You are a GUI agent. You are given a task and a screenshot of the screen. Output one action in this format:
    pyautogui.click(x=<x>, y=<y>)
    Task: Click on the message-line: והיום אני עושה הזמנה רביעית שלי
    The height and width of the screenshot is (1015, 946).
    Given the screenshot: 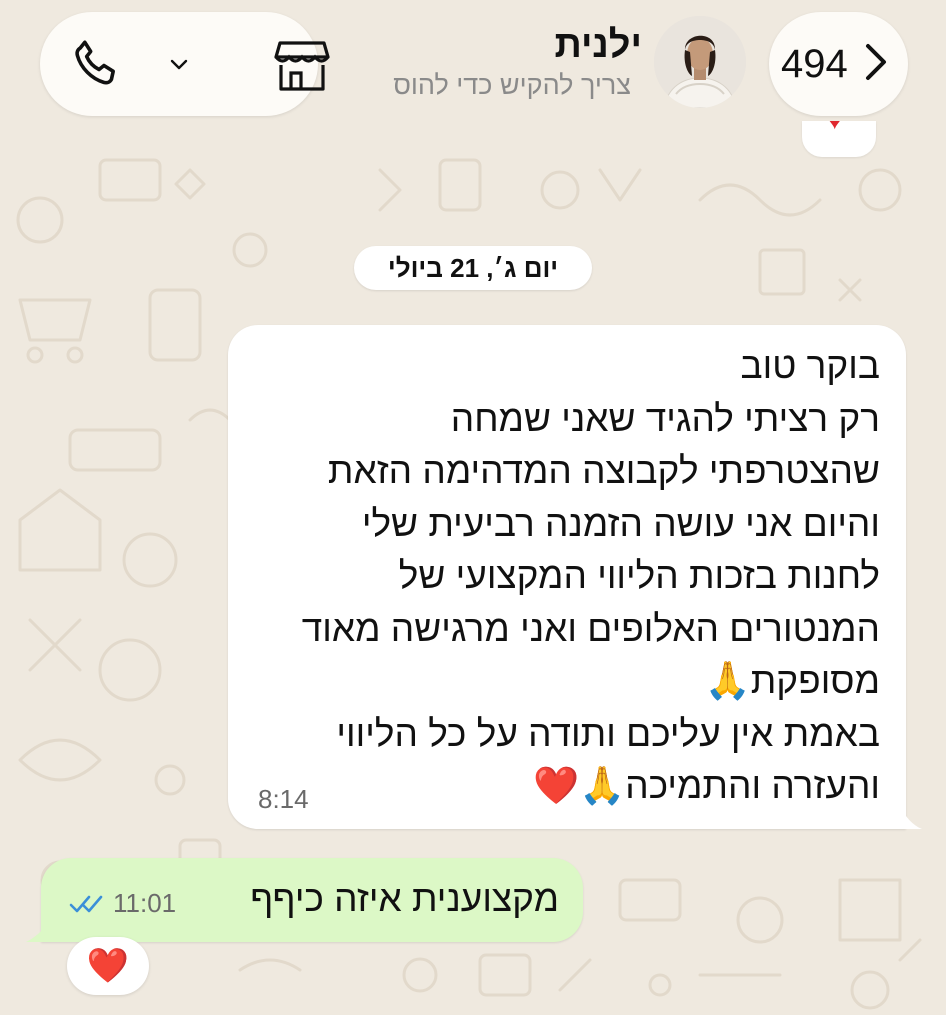 What is the action you would take?
    pyautogui.click(x=620, y=523)
    